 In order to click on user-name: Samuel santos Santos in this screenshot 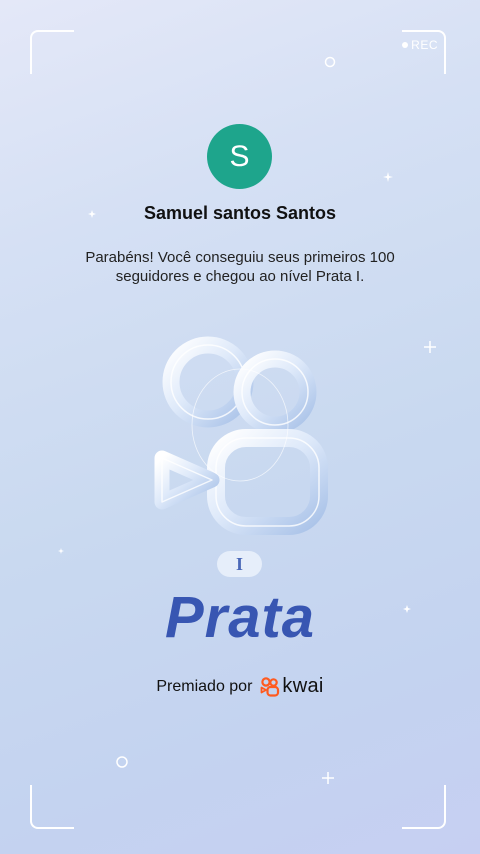, I will do `click(240, 213)`.